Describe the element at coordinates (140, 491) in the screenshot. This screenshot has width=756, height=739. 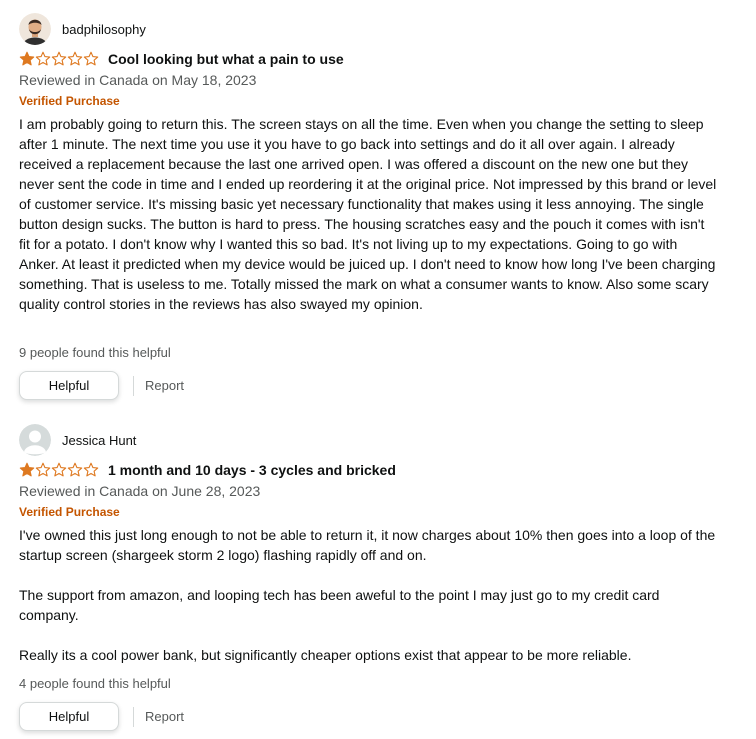
I see `review-date: Reviewed in Canada on June 28, 2023` at that location.